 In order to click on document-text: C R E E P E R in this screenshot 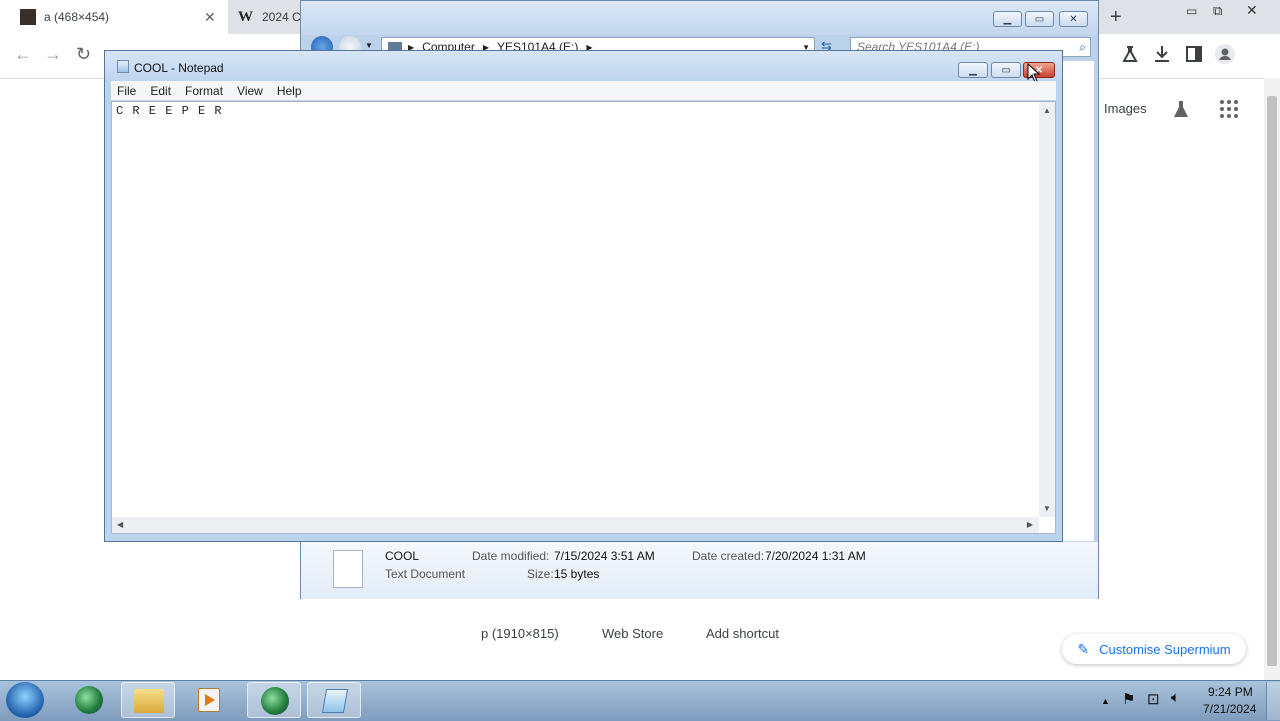, I will do `click(169, 111)`.